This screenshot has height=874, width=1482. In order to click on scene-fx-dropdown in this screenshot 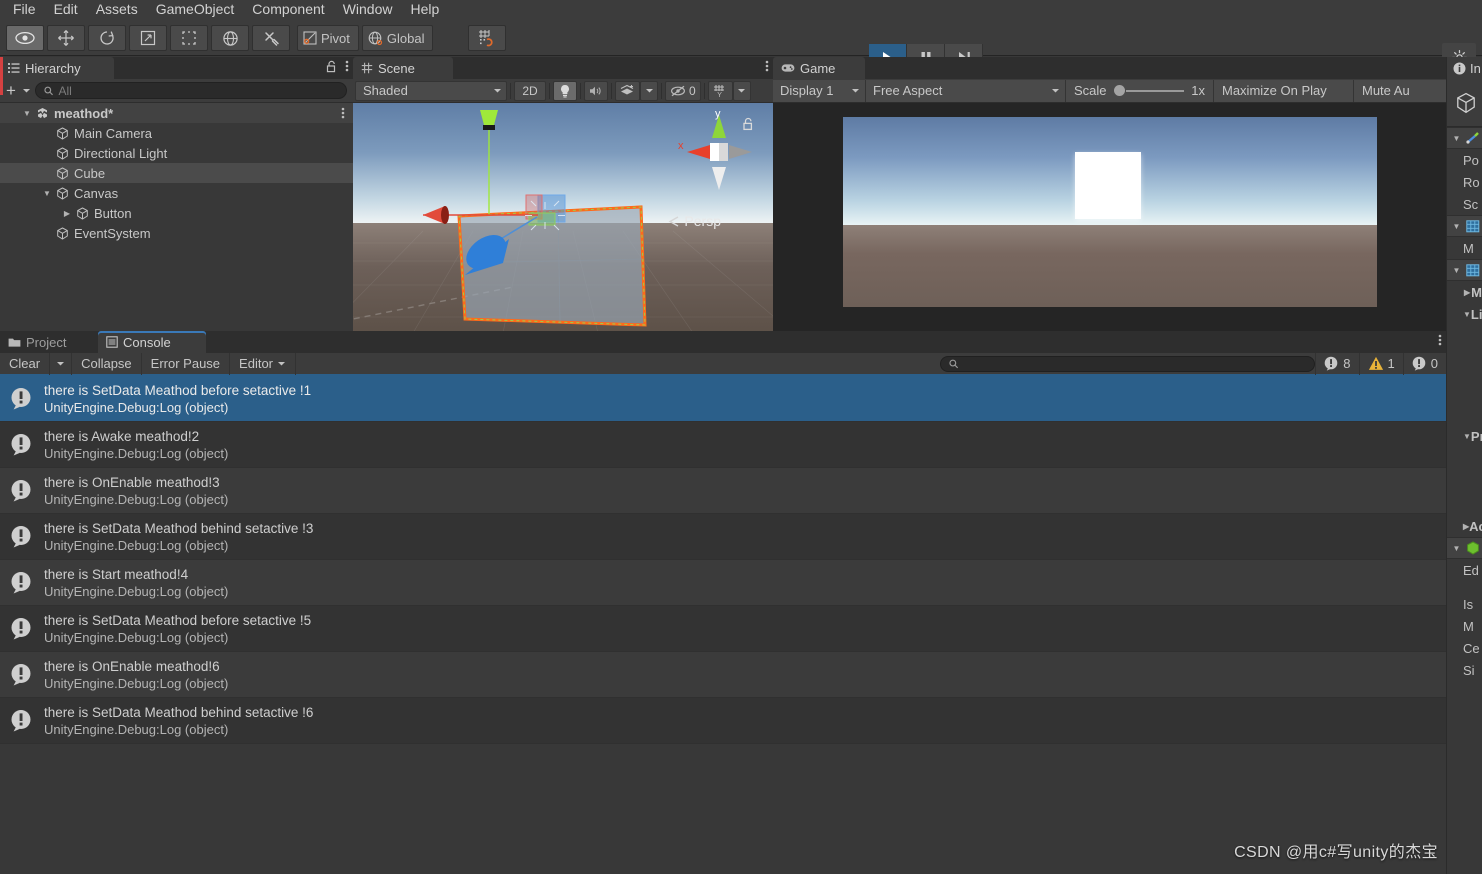, I will do `click(649, 90)`.